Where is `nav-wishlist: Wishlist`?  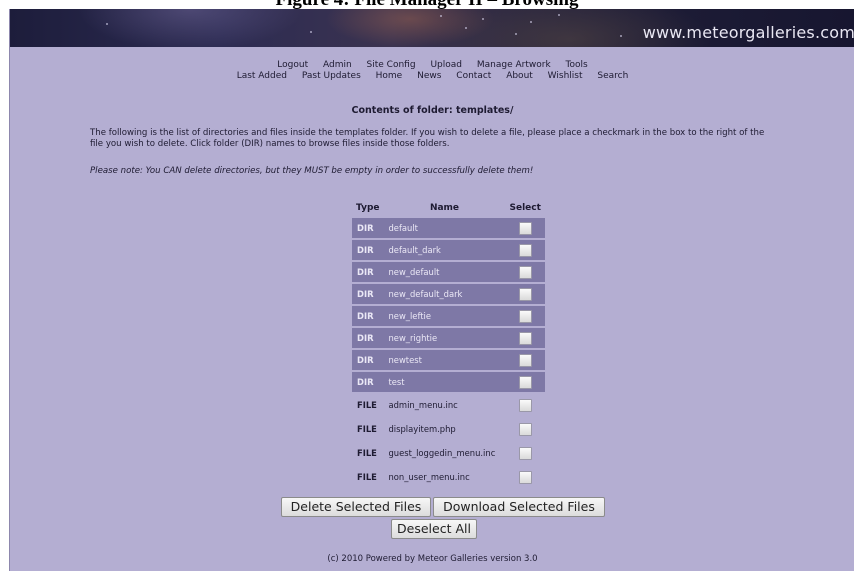
nav-wishlist: Wishlist is located at coordinates (565, 76).